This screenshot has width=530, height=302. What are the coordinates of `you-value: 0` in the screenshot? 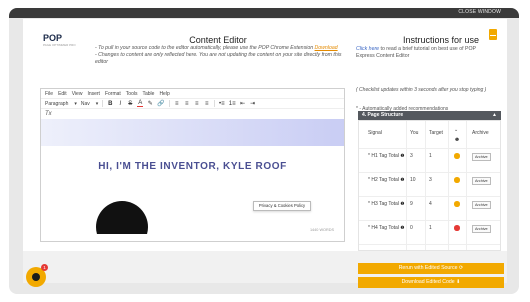 It's located at (411, 228).